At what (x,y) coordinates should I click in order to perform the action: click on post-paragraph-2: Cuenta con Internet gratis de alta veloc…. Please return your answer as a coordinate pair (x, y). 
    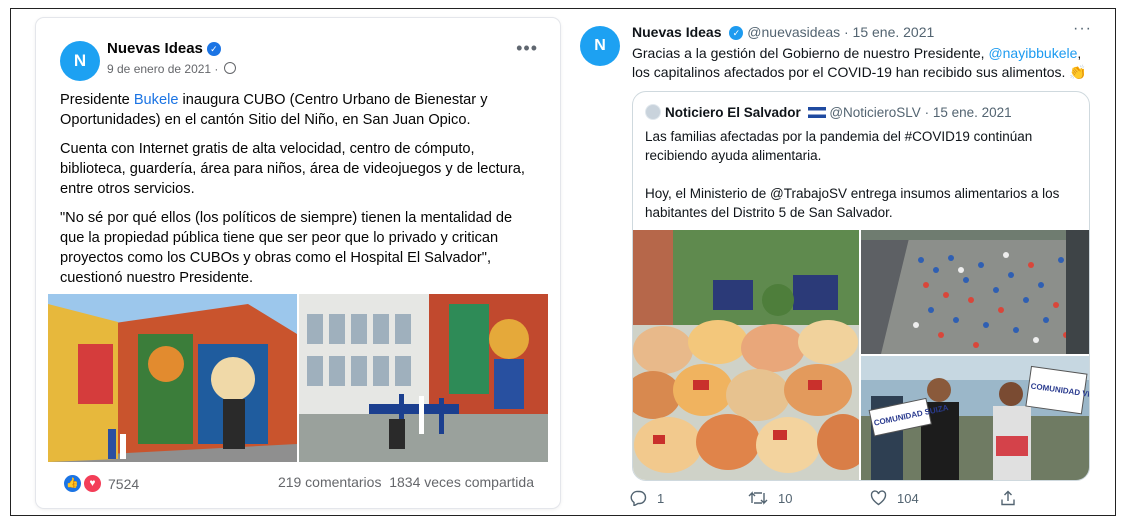
    Looking at the image, I should click on (292, 169).